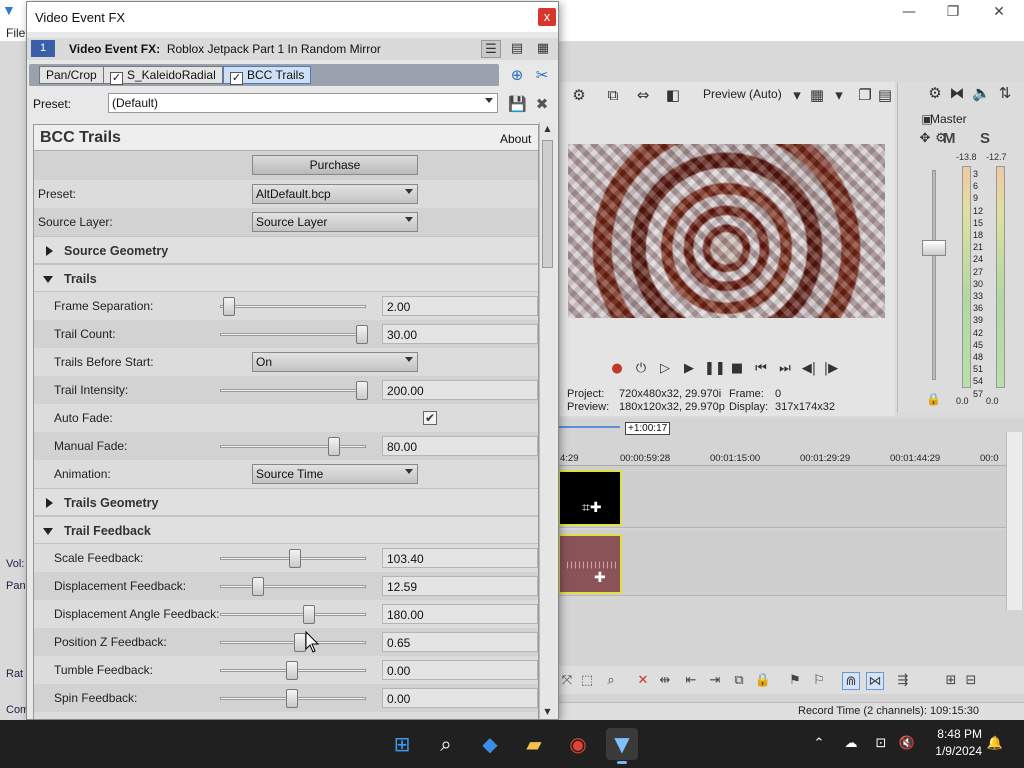  What do you see at coordinates (1005, 93) in the screenshot?
I see `meter-options-icon: ⇅` at bounding box center [1005, 93].